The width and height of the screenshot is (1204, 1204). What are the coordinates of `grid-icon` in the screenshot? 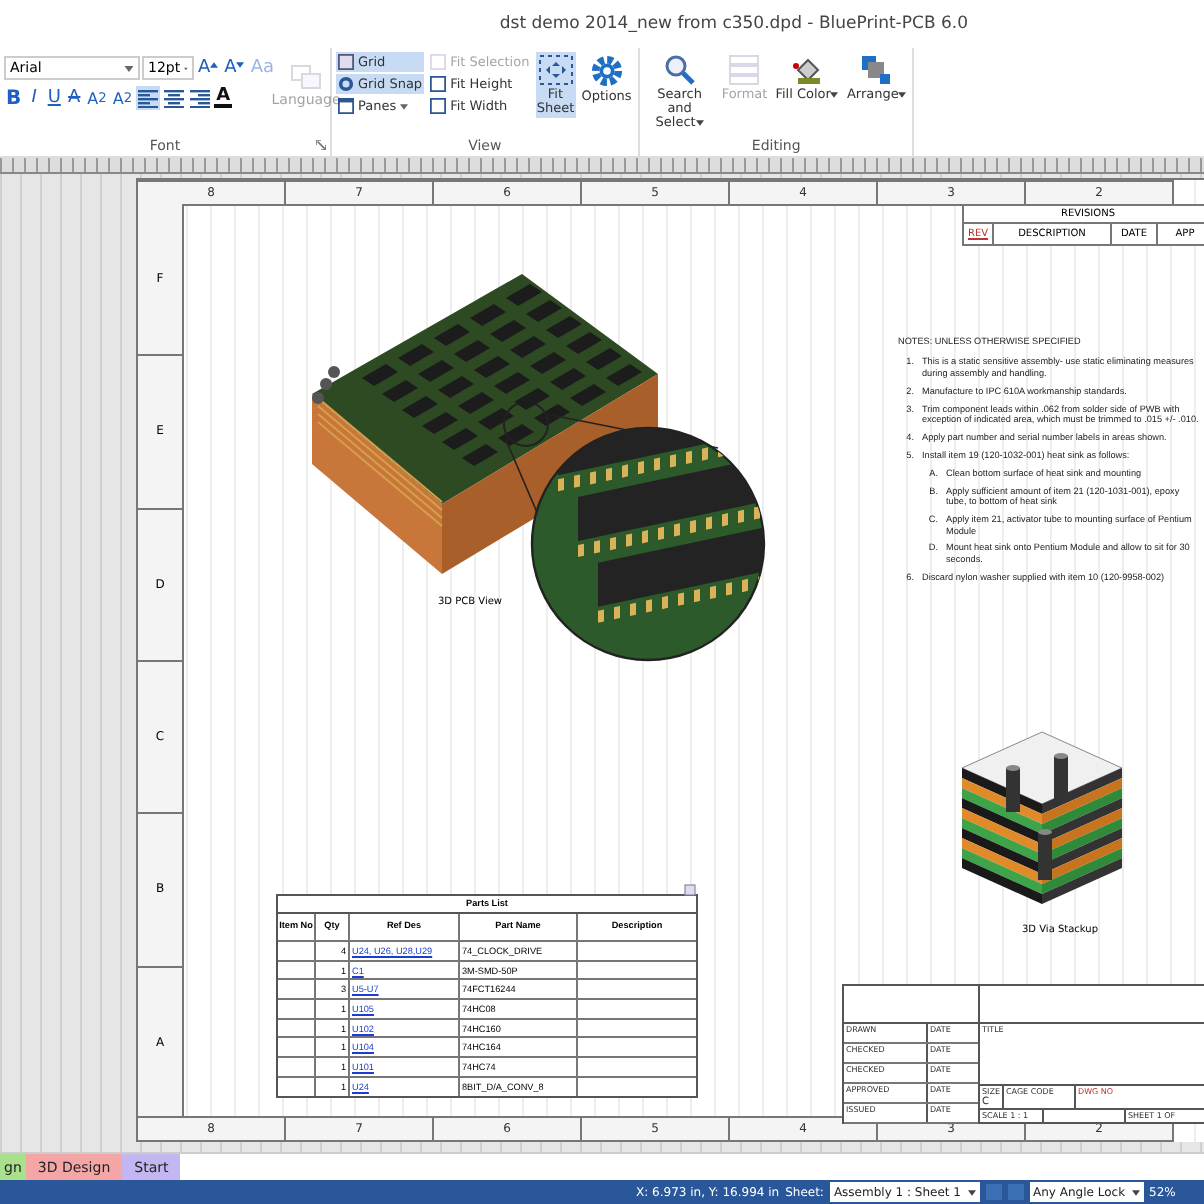 It's located at (346, 62).